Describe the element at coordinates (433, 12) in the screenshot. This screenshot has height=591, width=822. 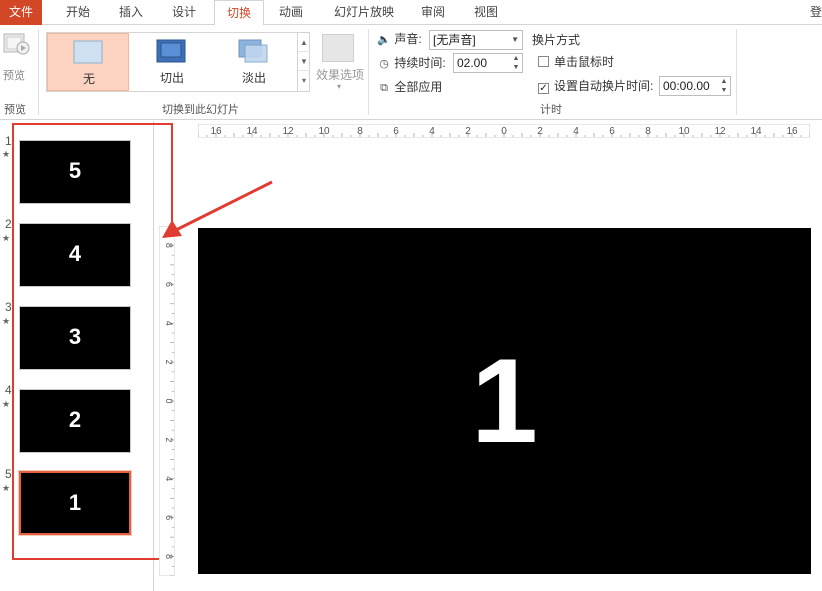
I see `tab-review: 审阅` at that location.